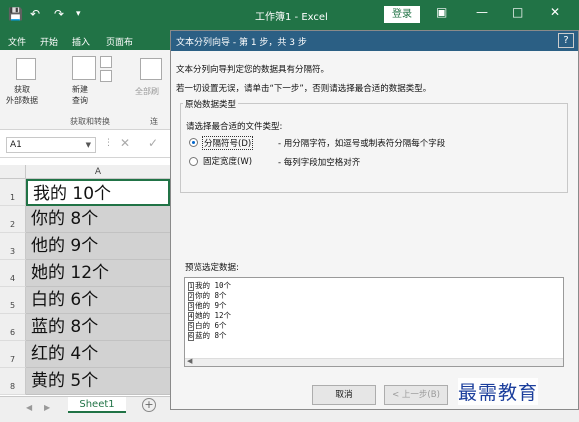 This screenshot has height=422, width=579. Describe the element at coordinates (13, 246) in the screenshot. I see `row-header: 3` at that location.